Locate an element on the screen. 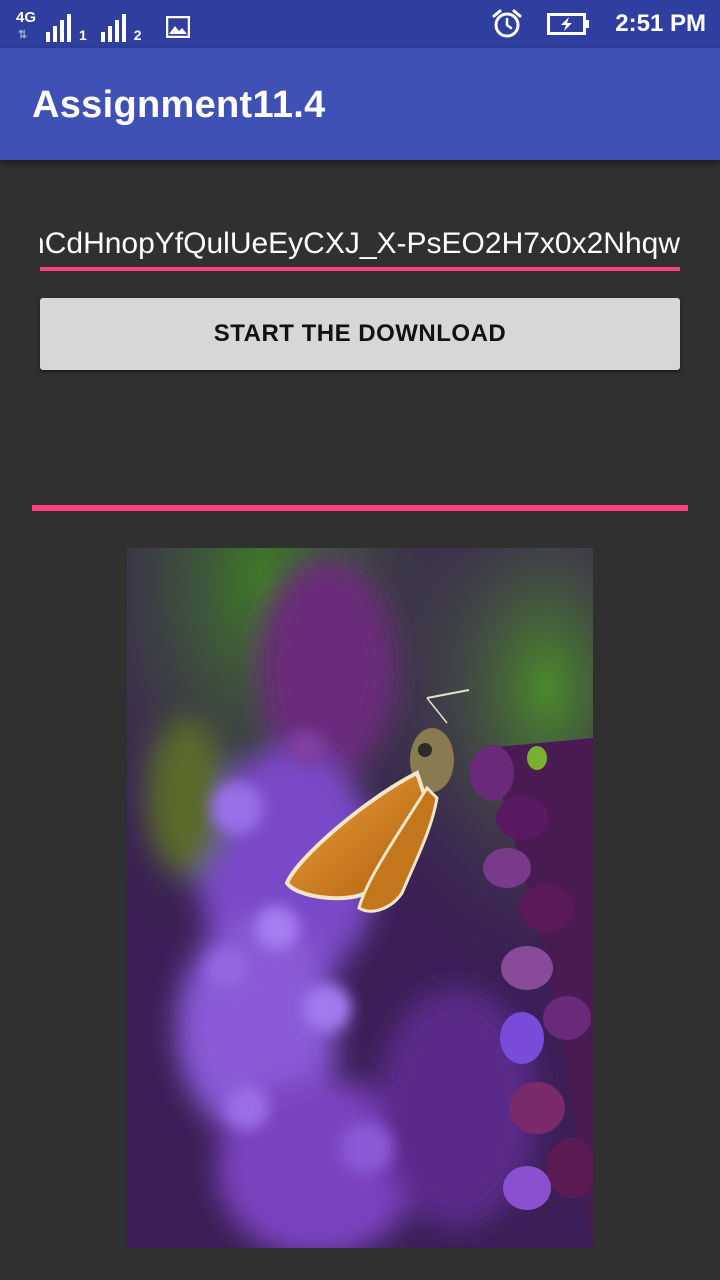 The height and width of the screenshot is (1280, 720). gallery-notification-icon is located at coordinates (177, 27).